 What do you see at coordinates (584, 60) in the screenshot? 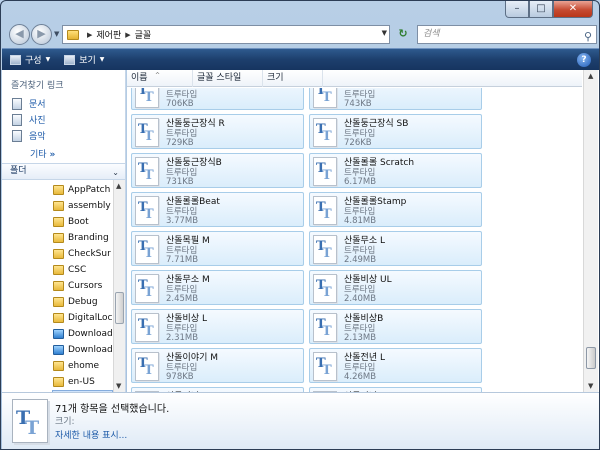
I see `help-icon: ?` at bounding box center [584, 60].